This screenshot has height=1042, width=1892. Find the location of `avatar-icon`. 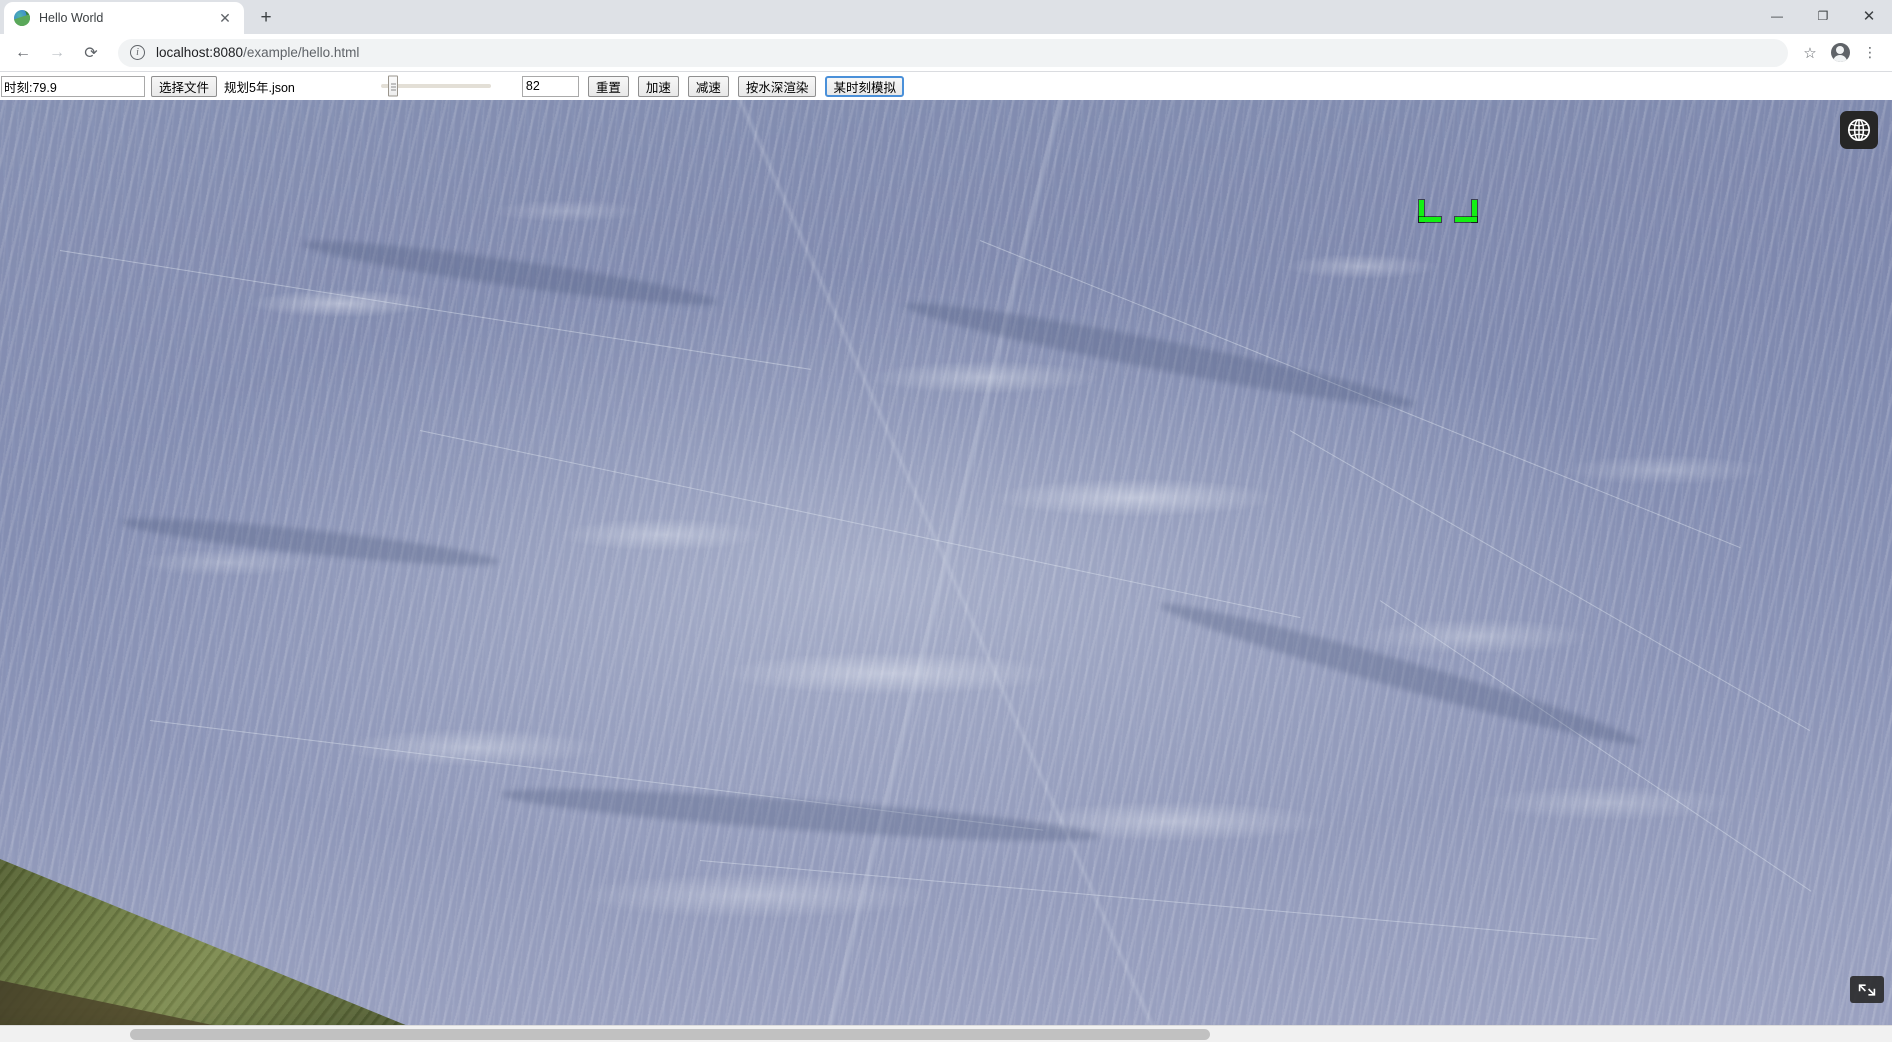

avatar-icon is located at coordinates (1840, 52).